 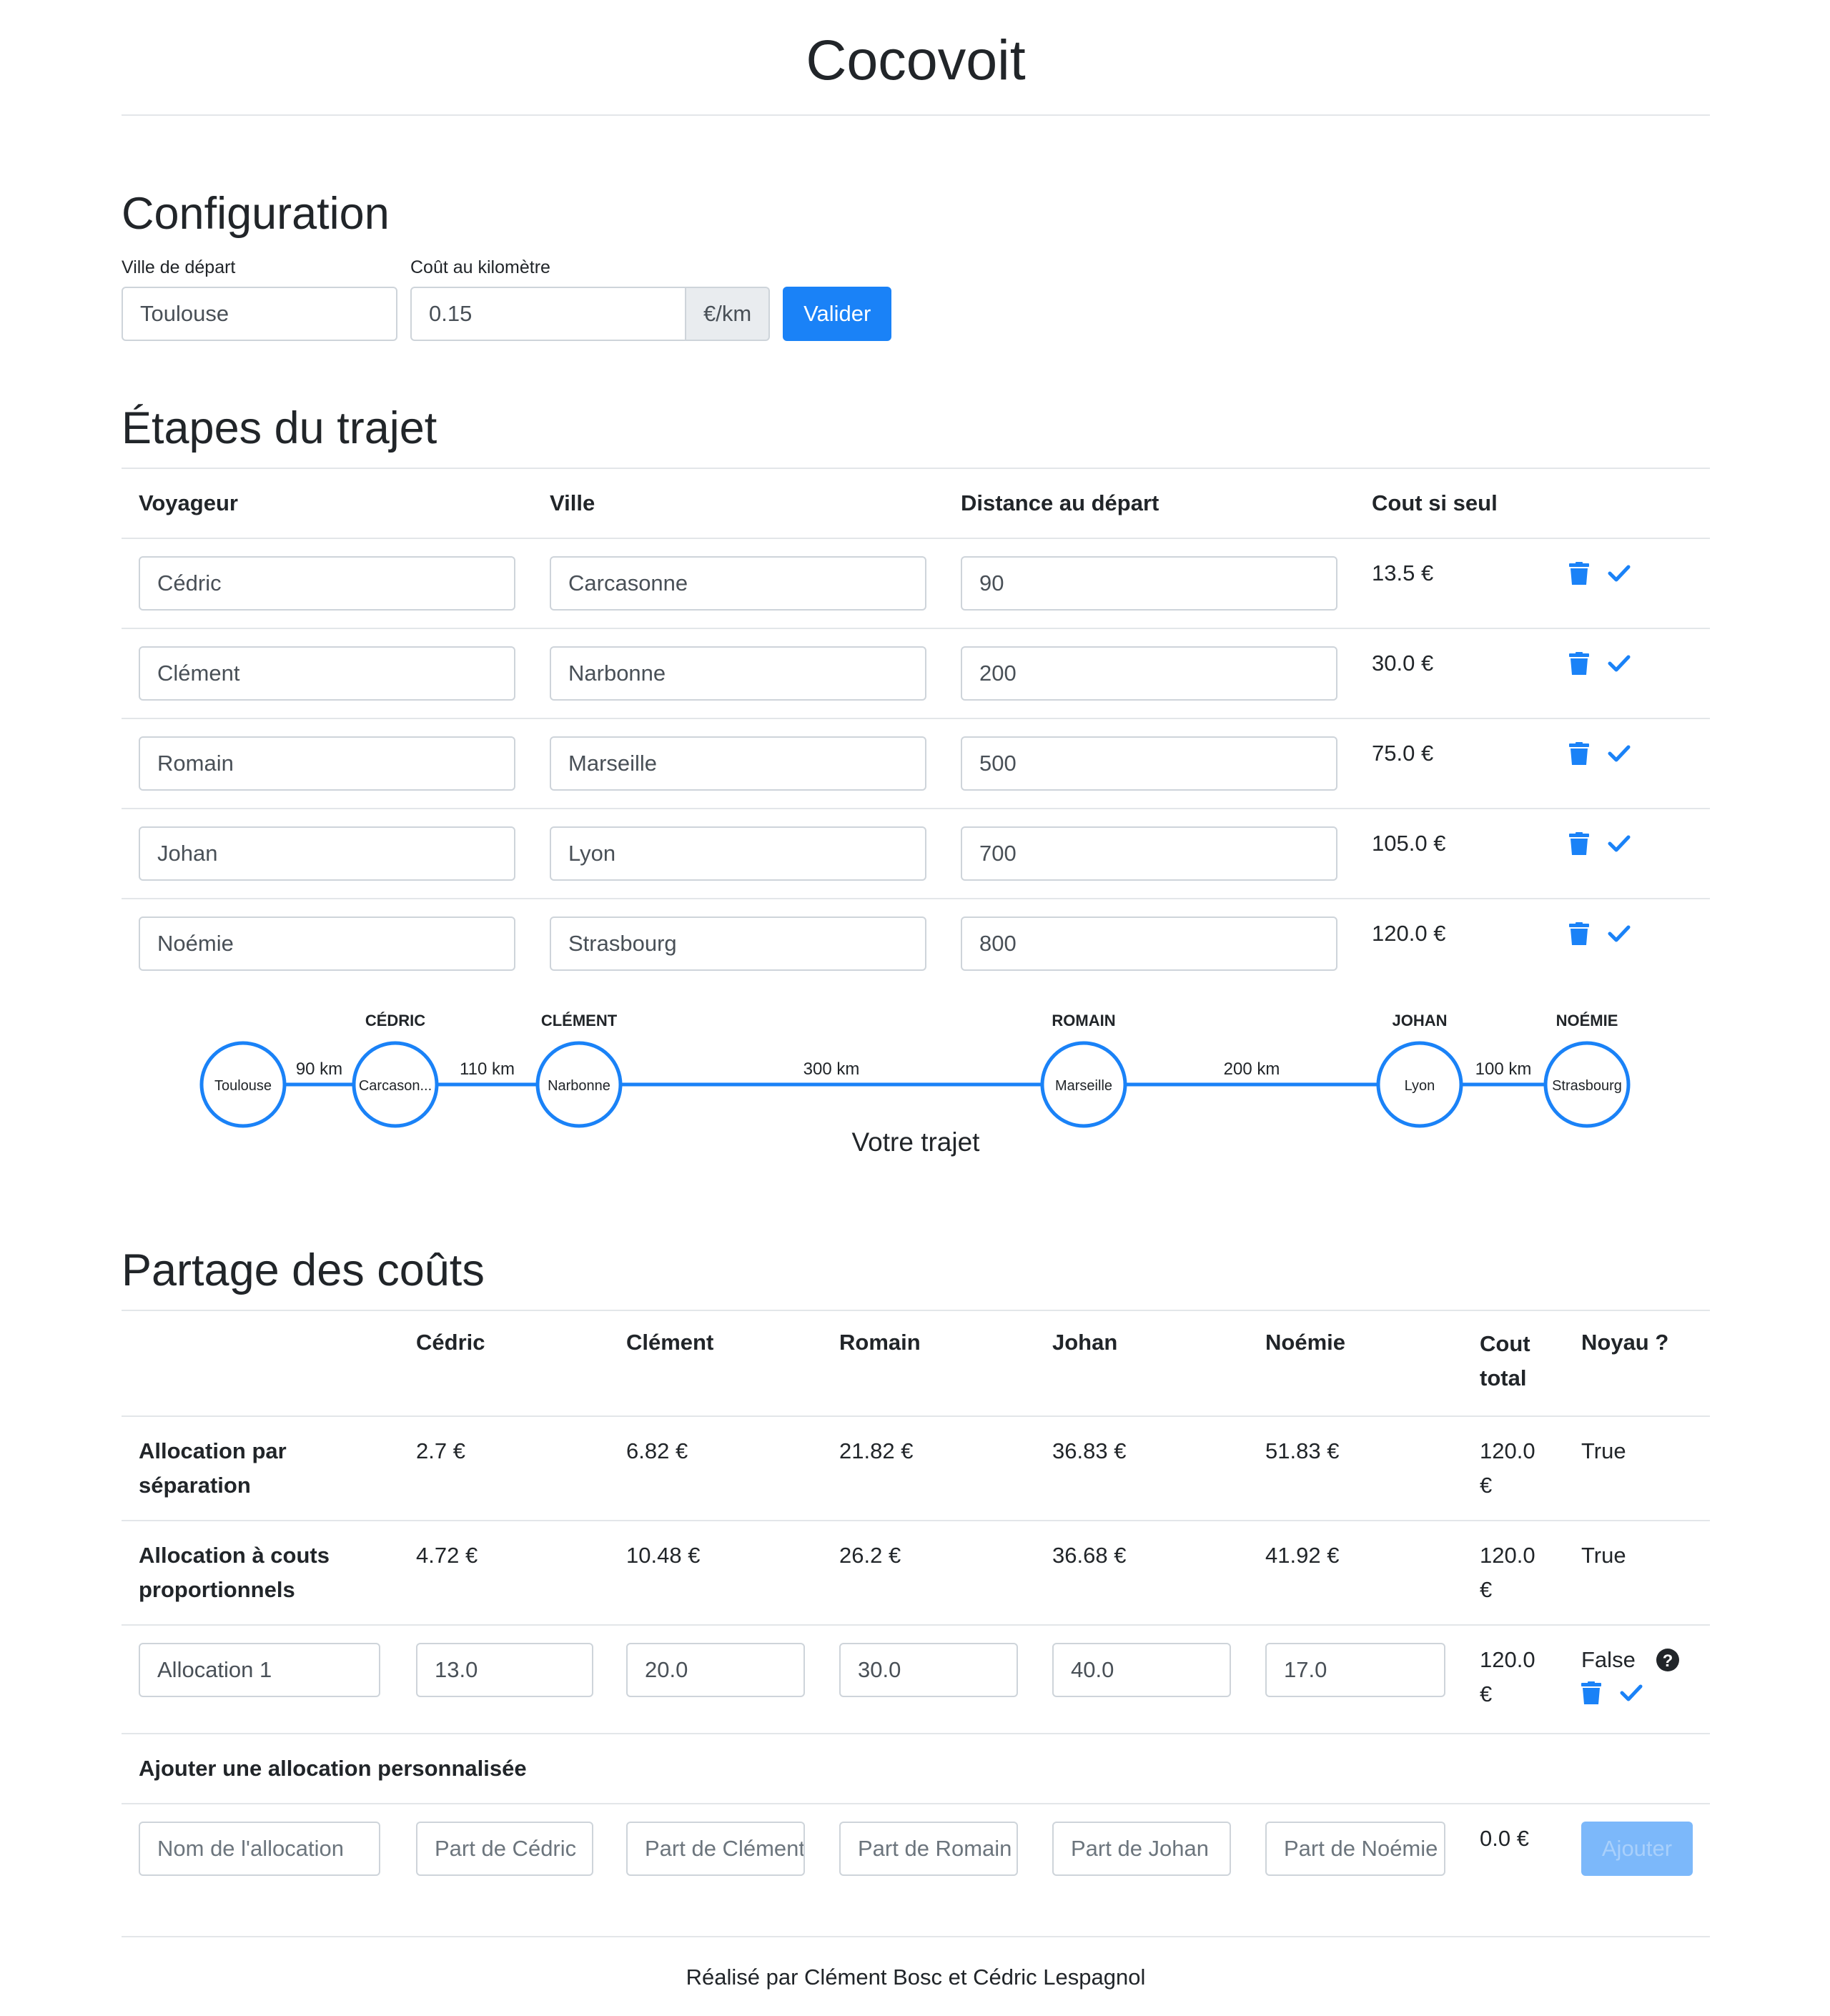 What do you see at coordinates (1302, 1555) in the screenshot?
I see `allocation-value-noemie: 41.92 €` at bounding box center [1302, 1555].